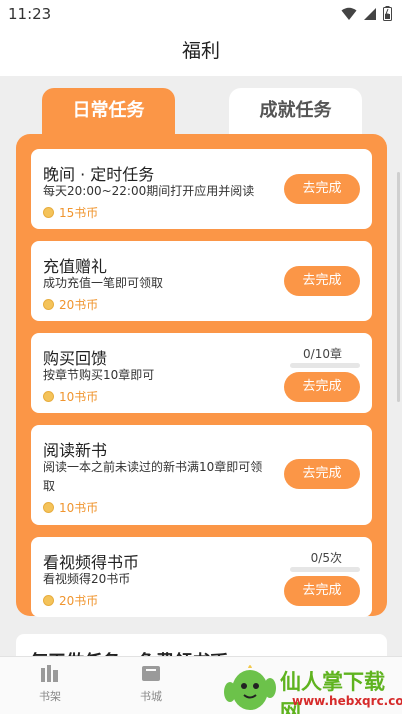  Describe the element at coordinates (87, 579) in the screenshot. I see `task-desc: 看视频得20书币` at that location.